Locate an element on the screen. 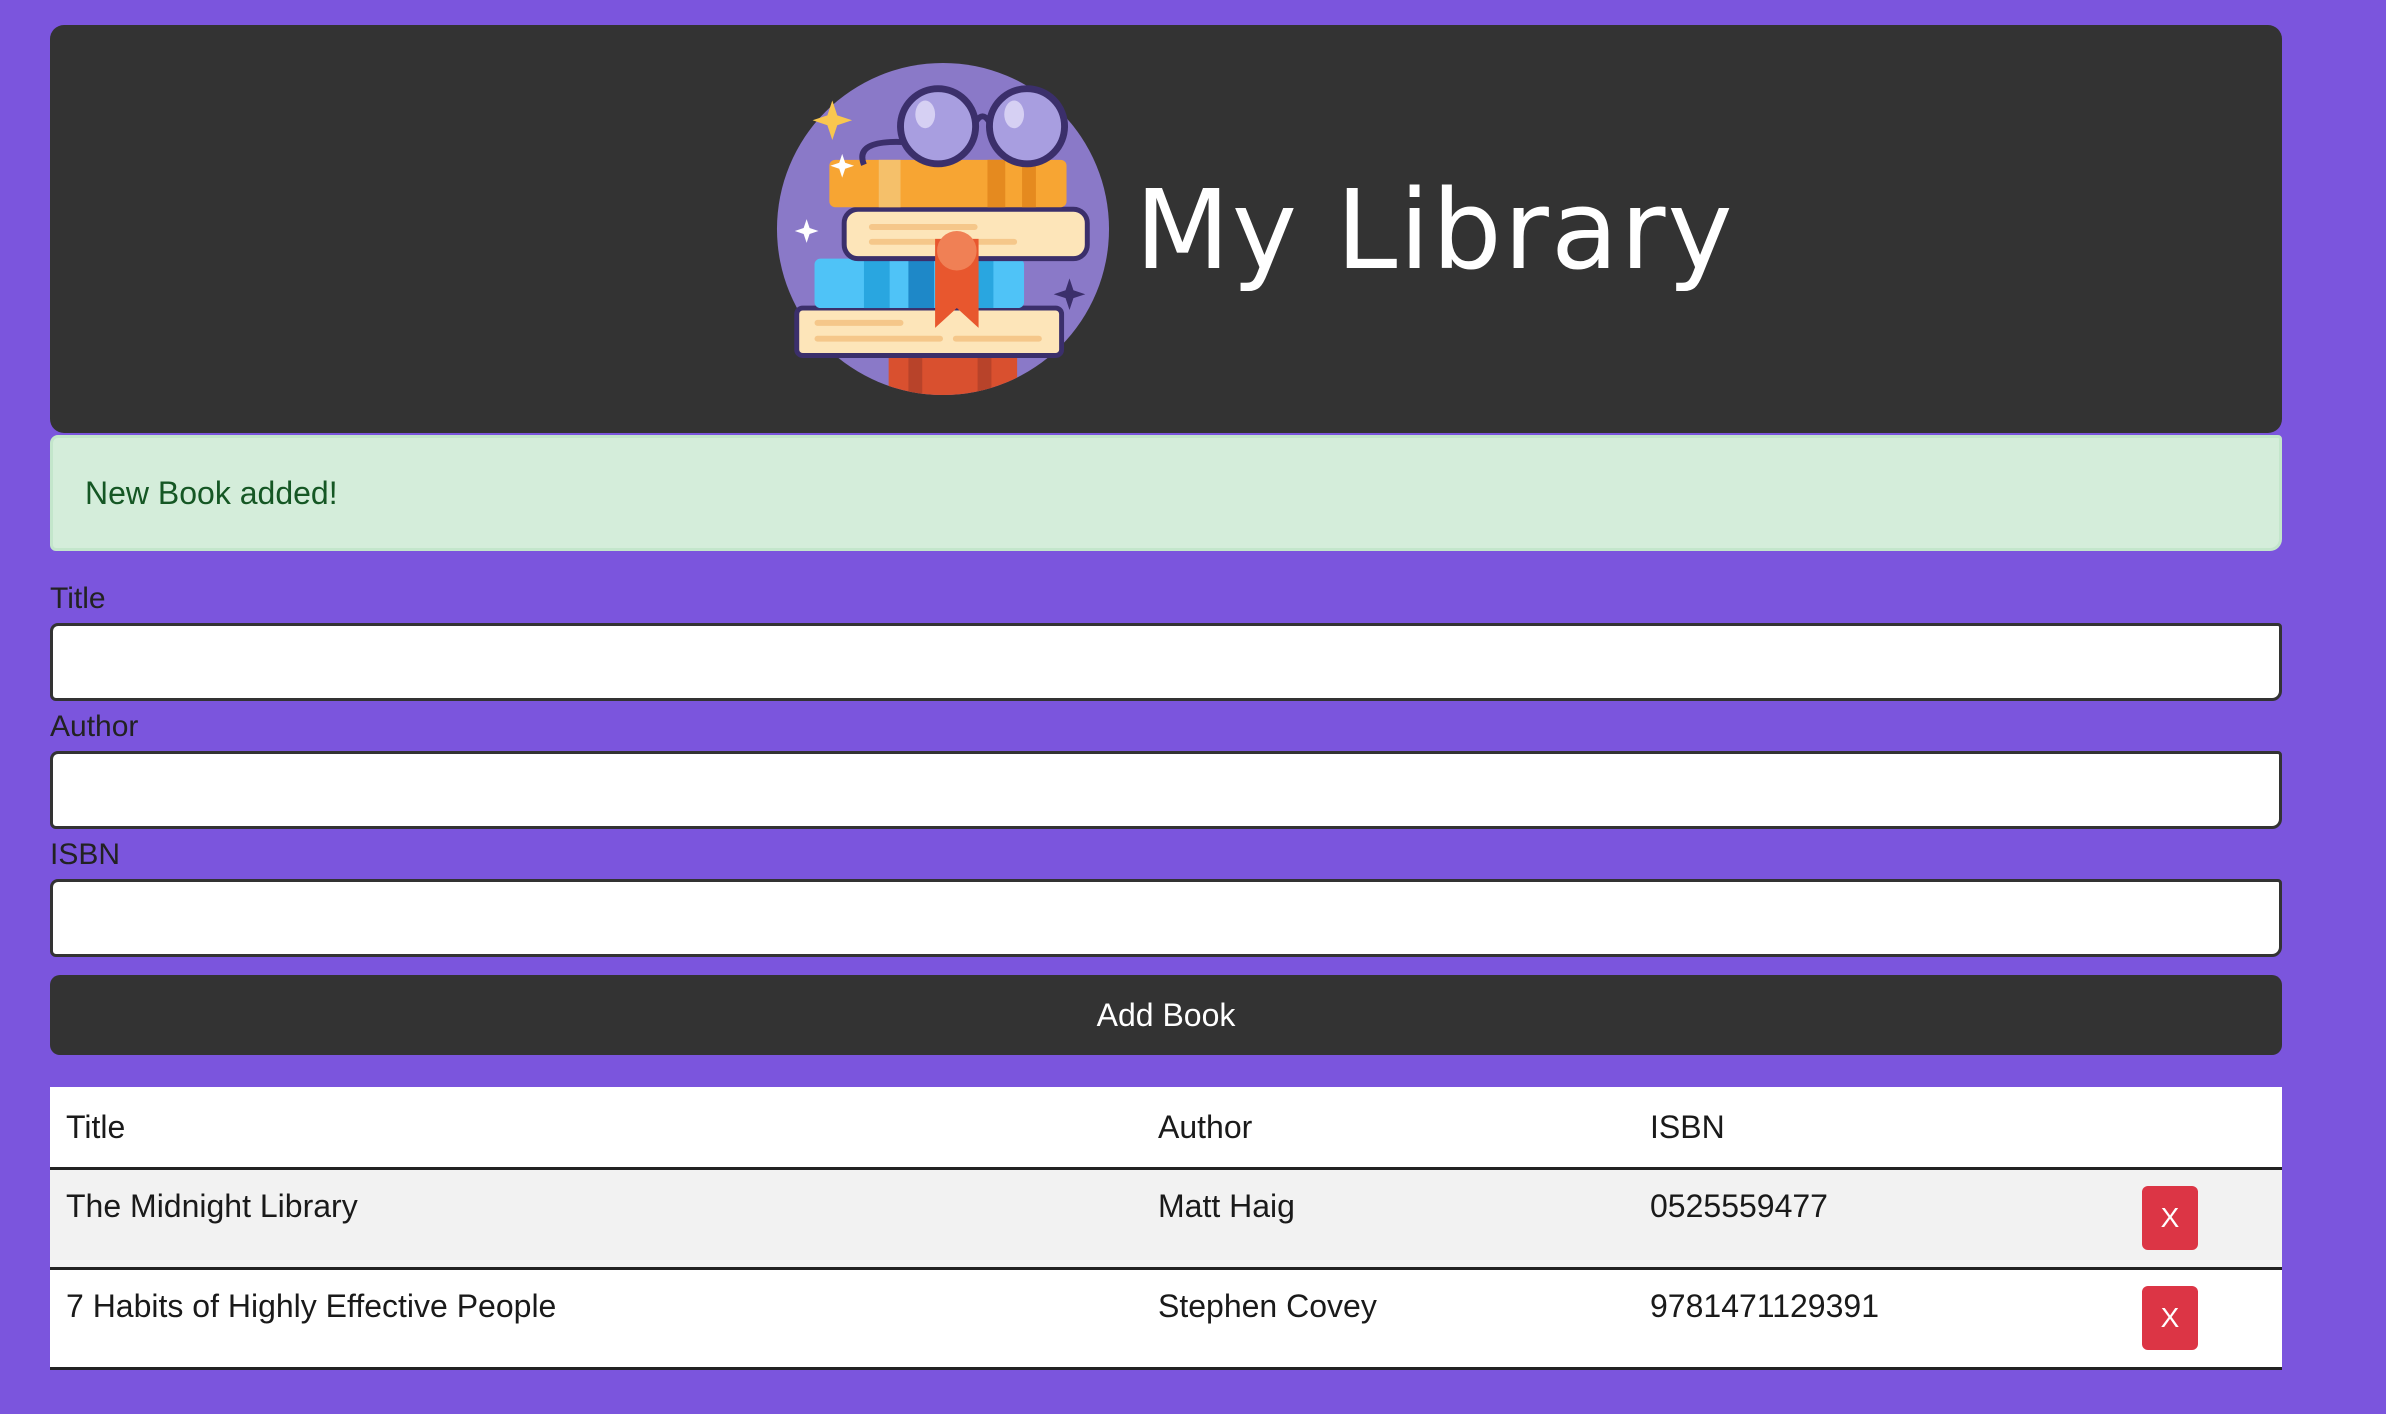 The height and width of the screenshot is (1414, 2386). book-title-cell: The Midnight Library is located at coordinates (596, 1219).